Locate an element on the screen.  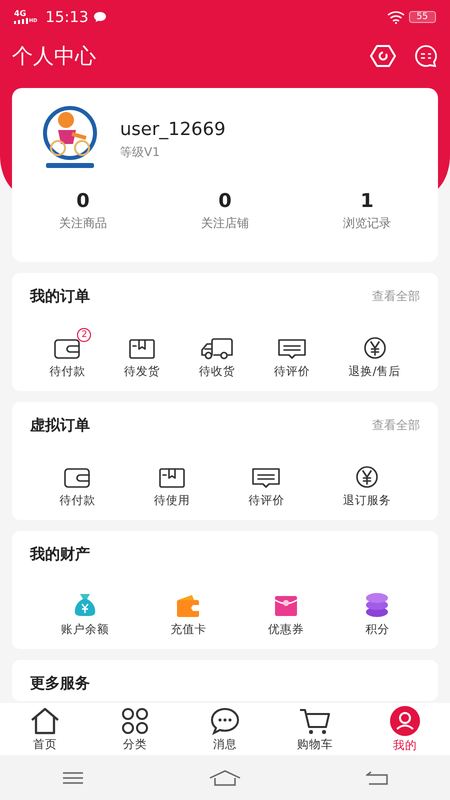
chat-bubble-icon is located at coordinates (99, 17).